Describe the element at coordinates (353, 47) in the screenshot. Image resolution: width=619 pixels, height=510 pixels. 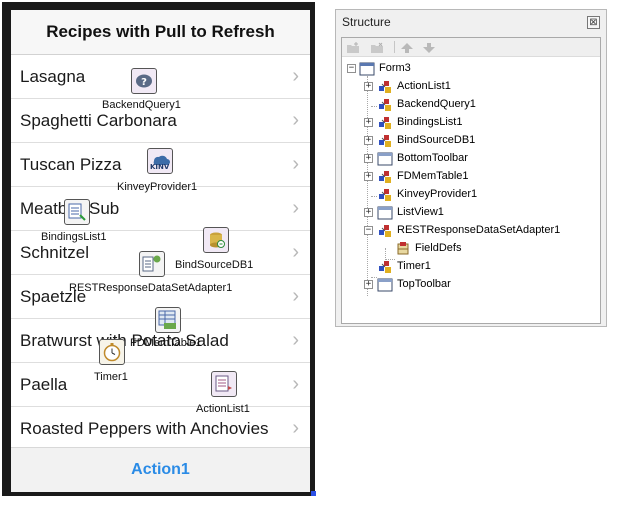
I see `new-folder-icon` at that location.